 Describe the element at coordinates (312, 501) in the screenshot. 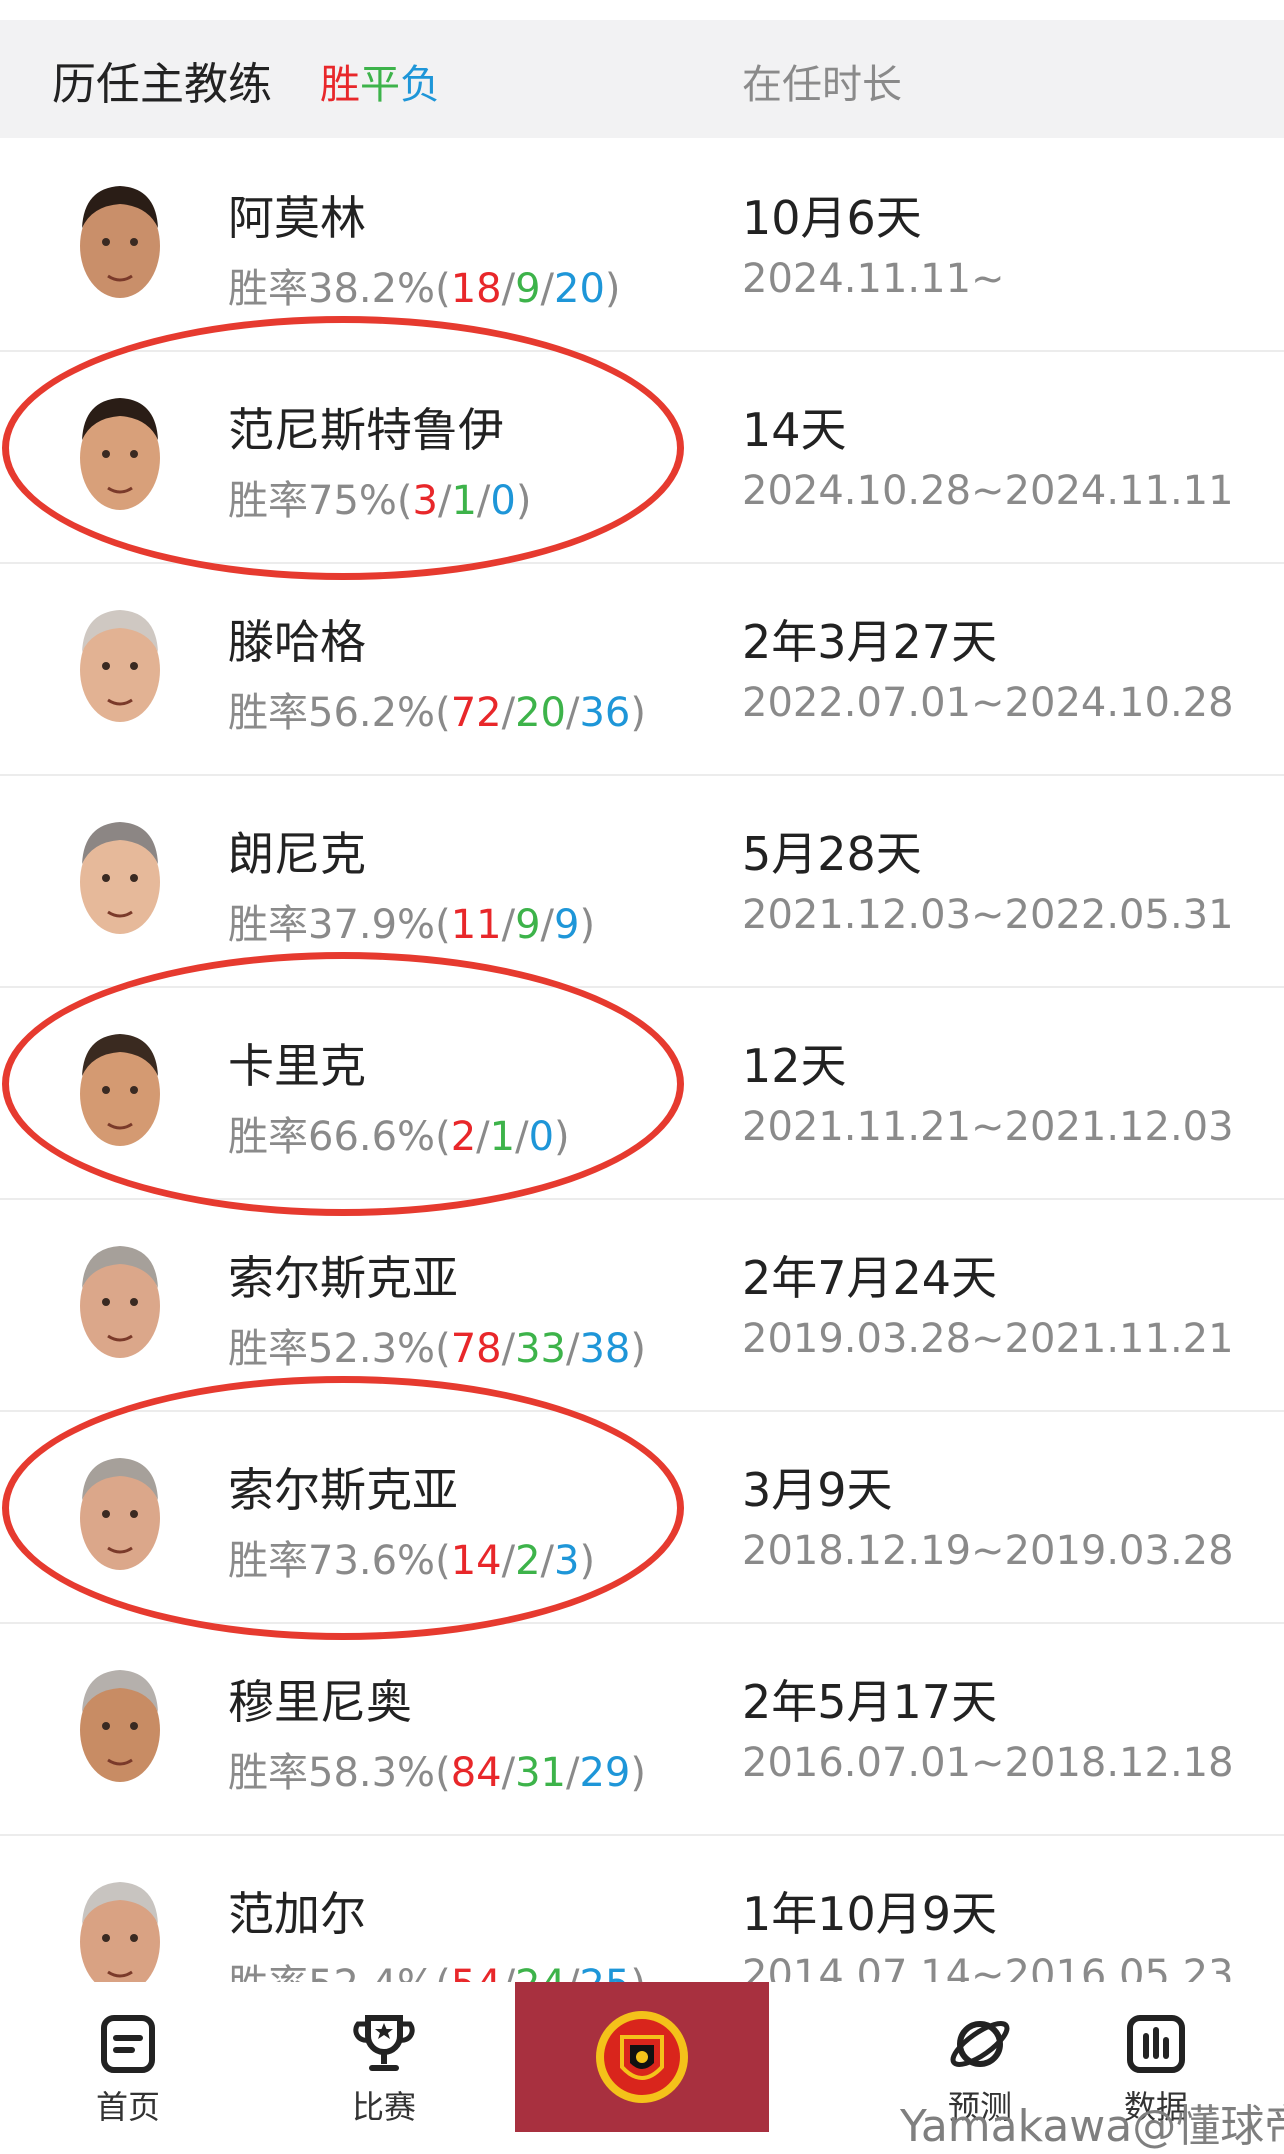

I see `win-rate: 胜率75%` at that location.